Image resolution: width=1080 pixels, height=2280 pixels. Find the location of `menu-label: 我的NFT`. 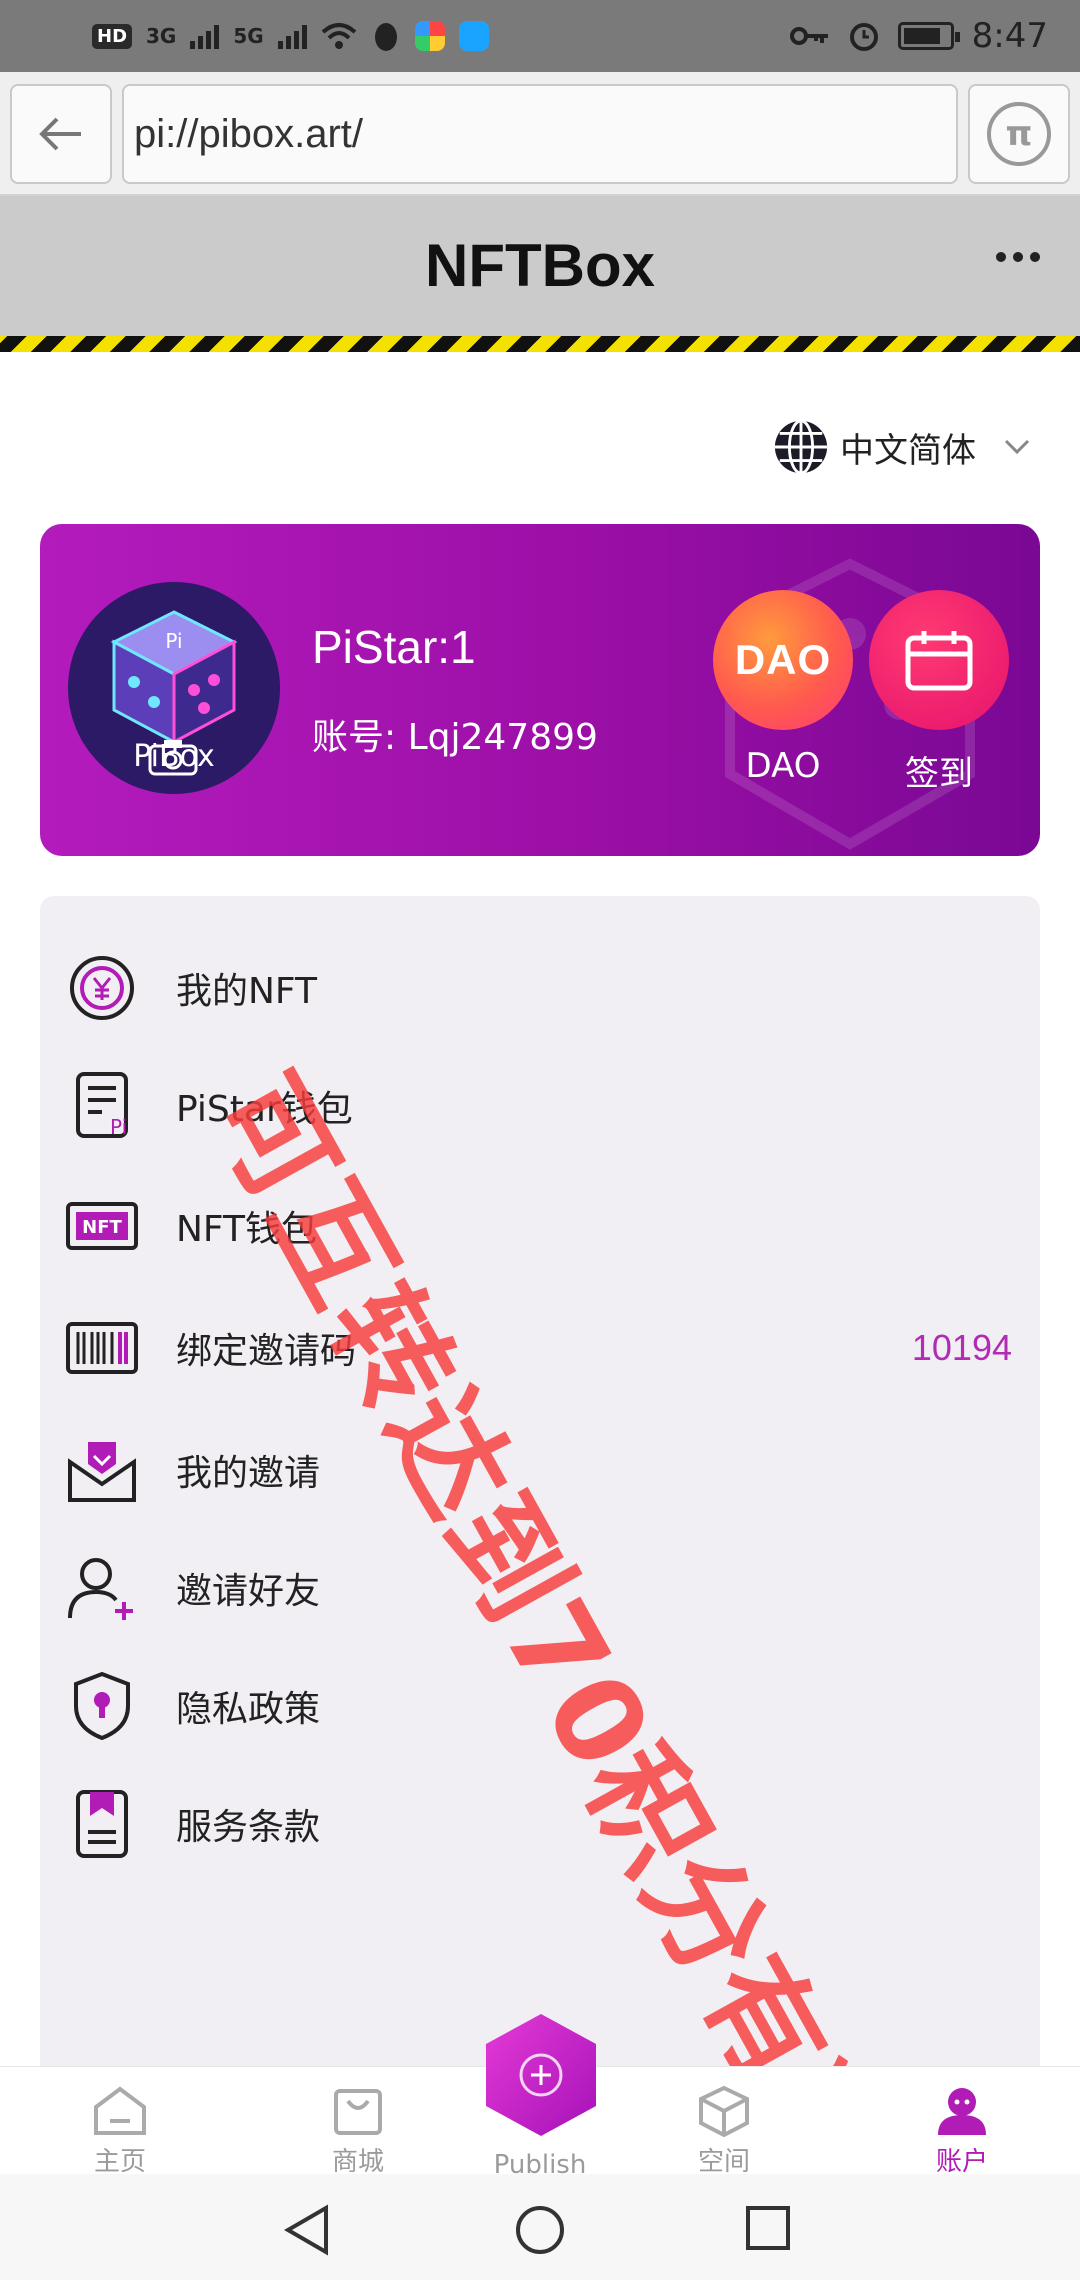

menu-label: 我的NFT is located at coordinates (246, 991).